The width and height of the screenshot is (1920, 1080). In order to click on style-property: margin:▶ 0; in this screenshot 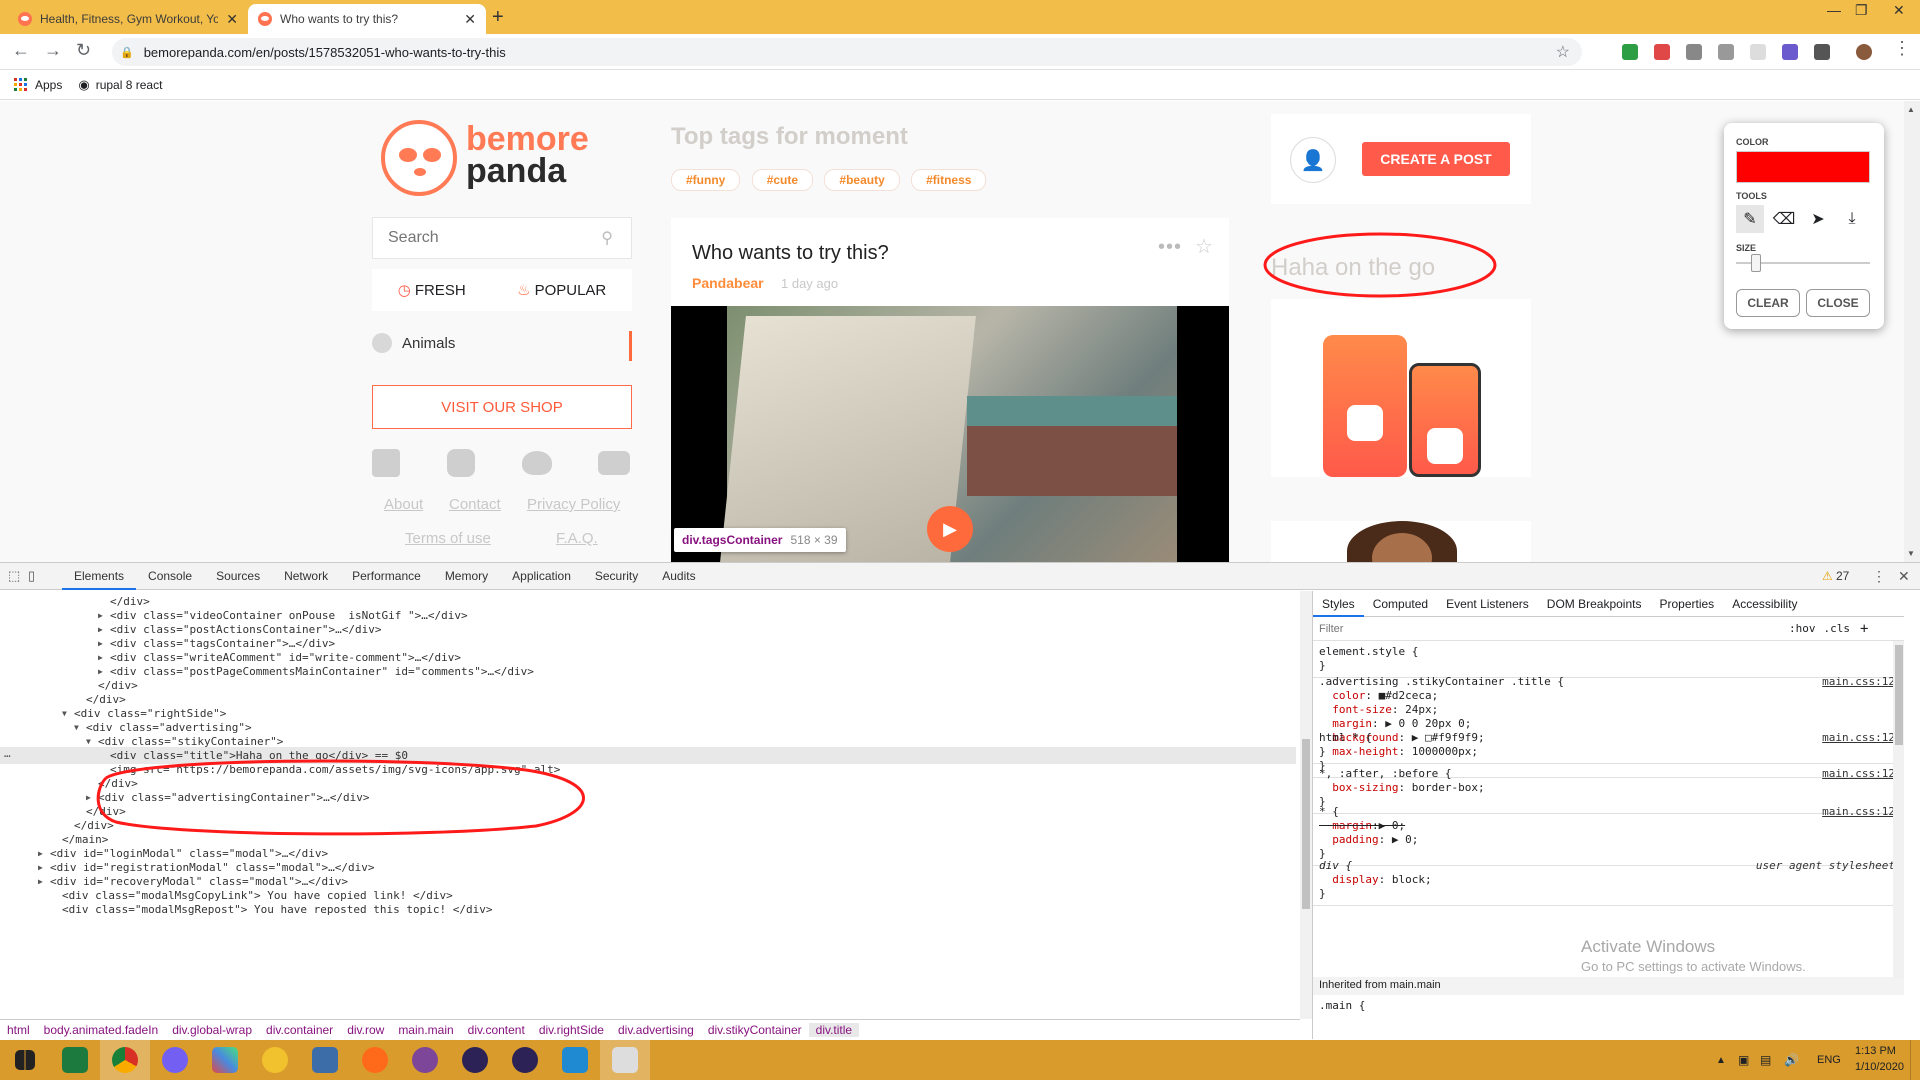, I will do `click(1609, 826)`.